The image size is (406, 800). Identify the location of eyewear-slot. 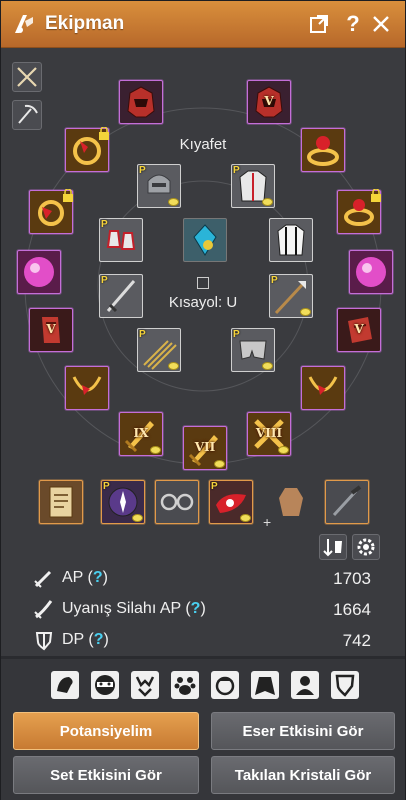
(177, 502).